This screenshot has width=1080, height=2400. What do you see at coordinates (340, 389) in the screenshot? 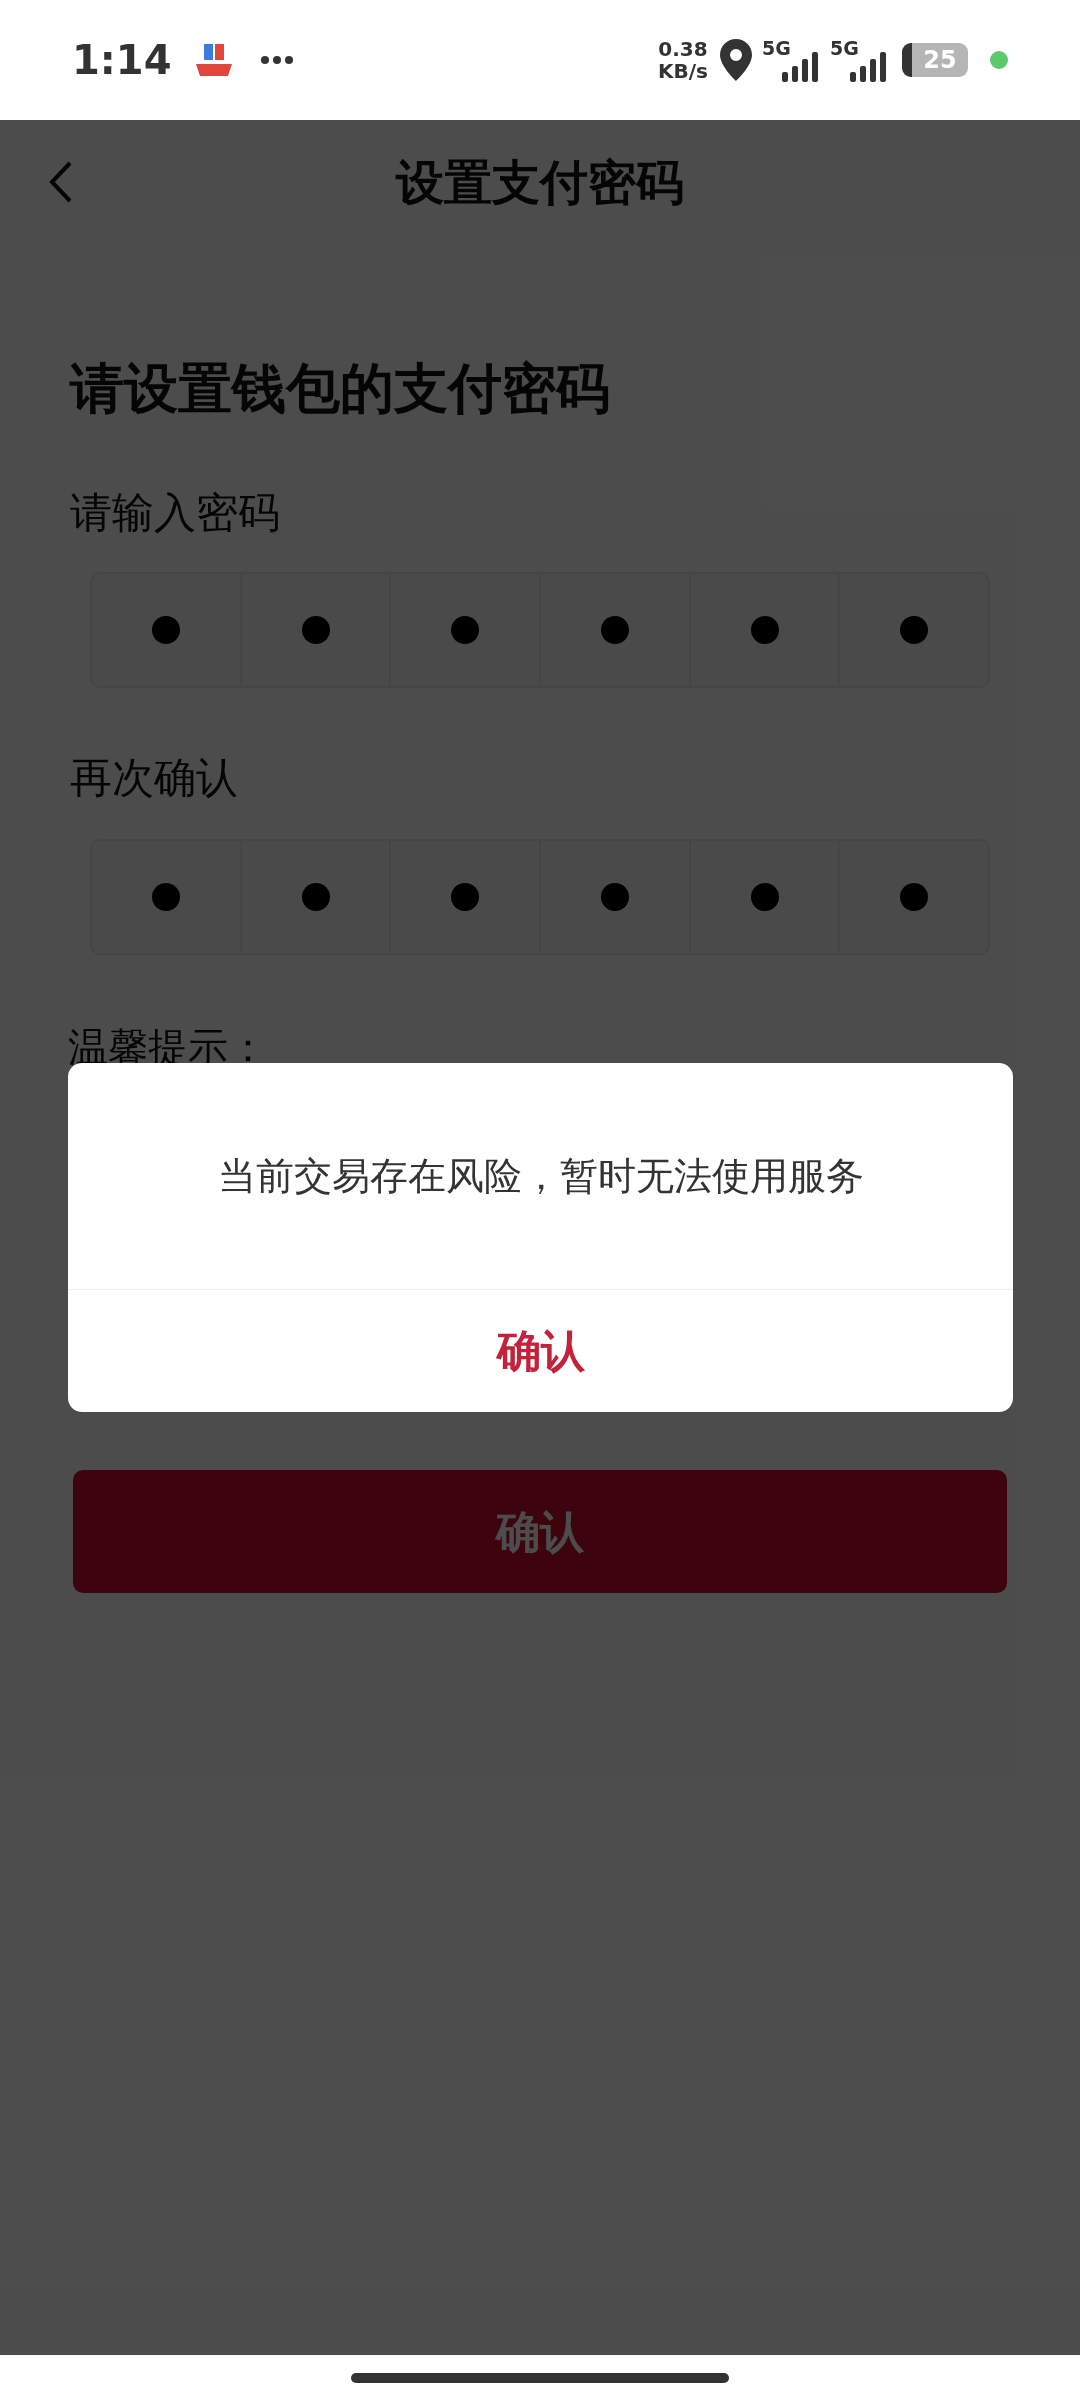
I see `heading: 请设置钱包的支付密码` at bounding box center [340, 389].